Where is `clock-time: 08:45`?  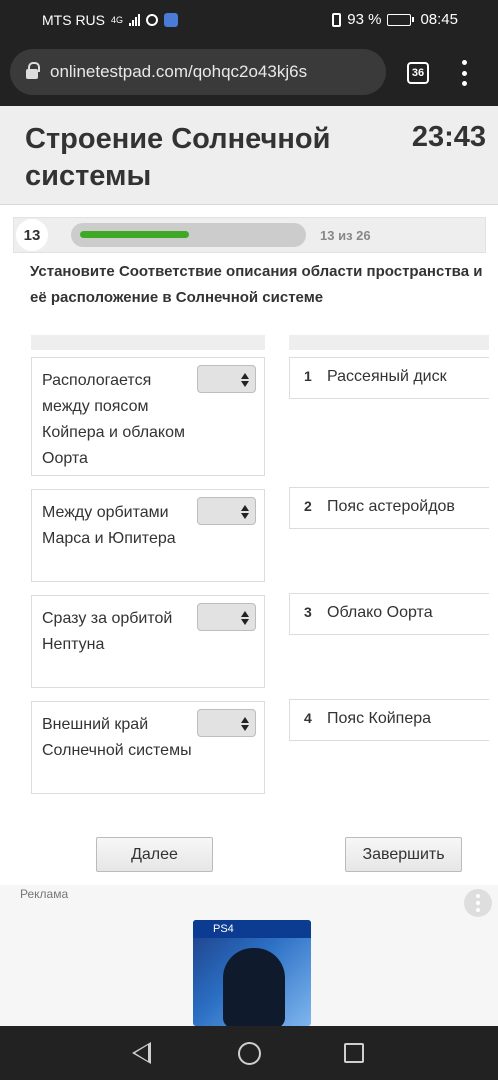
clock-time: 08:45 is located at coordinates (439, 19).